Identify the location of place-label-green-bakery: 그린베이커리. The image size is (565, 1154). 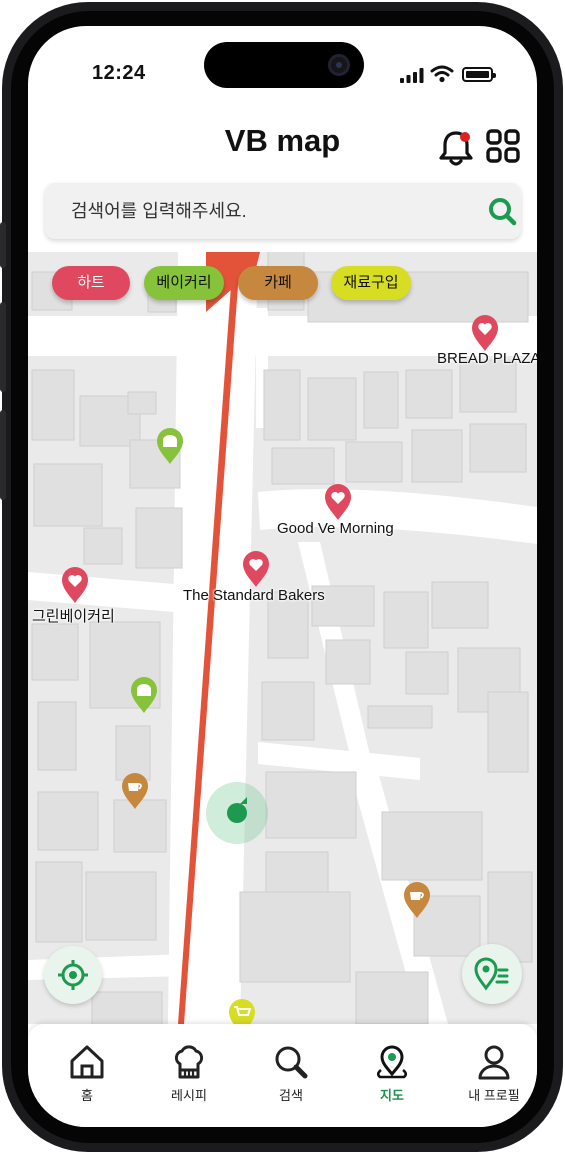
(73, 615).